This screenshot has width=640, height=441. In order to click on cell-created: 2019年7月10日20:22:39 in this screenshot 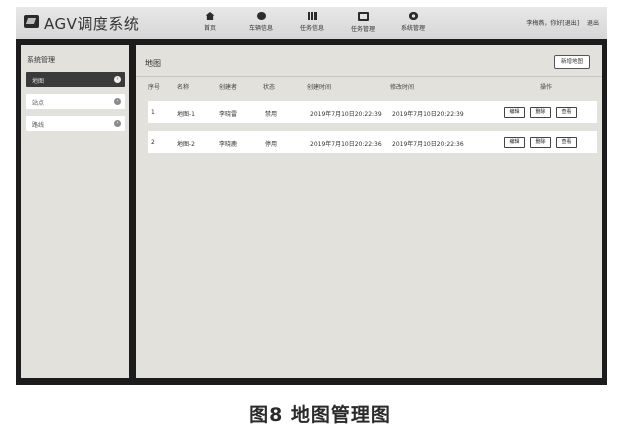, I will do `click(346, 114)`.